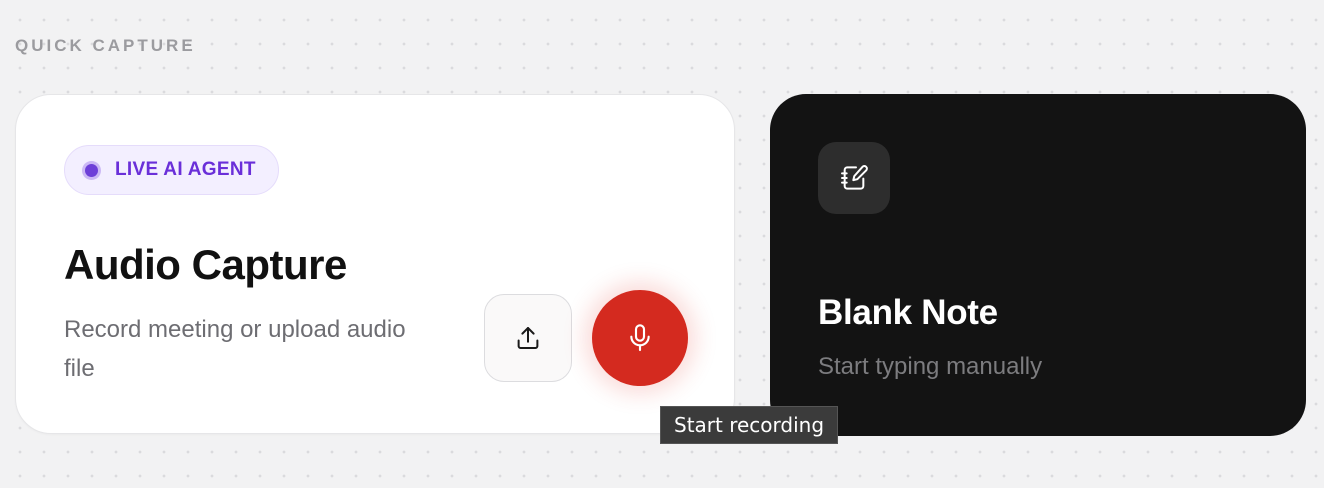 The image size is (1324, 488). I want to click on live-ai-agent-badge: LIVE AI AGENT, so click(171, 170).